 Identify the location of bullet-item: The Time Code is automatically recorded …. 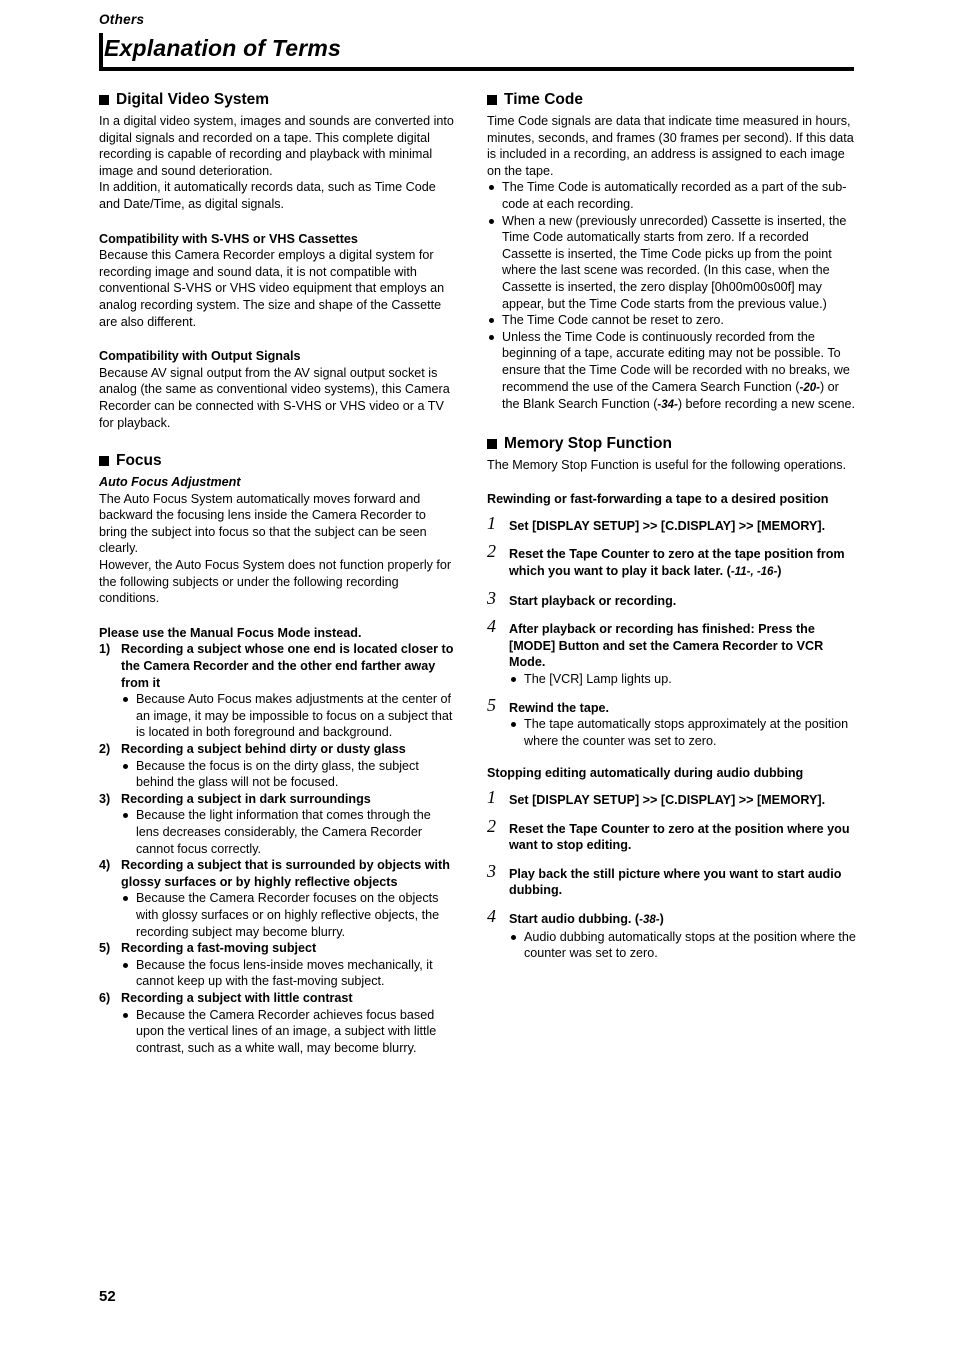
(672, 195).